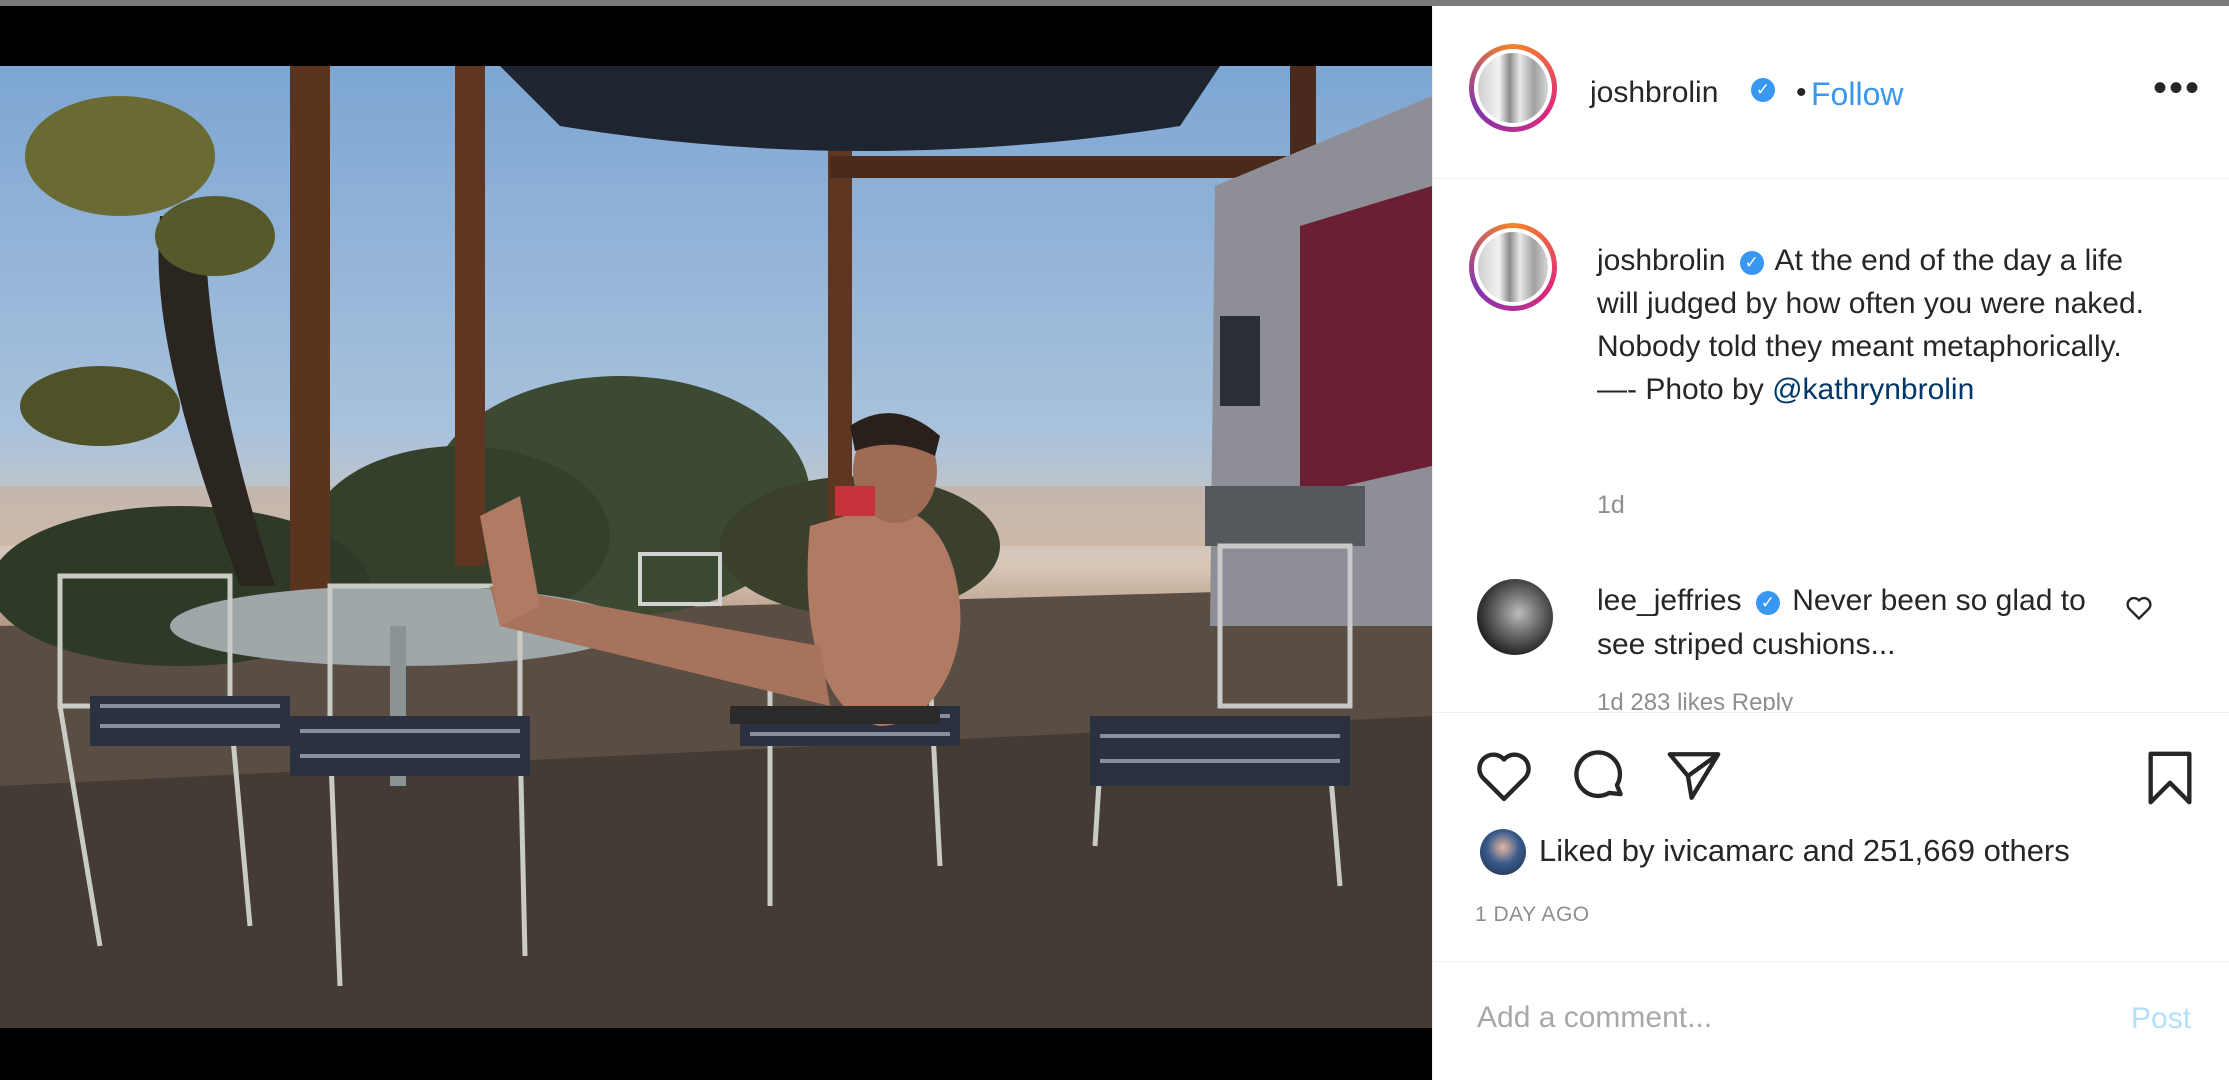 The height and width of the screenshot is (1080, 2229). I want to click on comment-bubble-icon, so click(1600, 778).